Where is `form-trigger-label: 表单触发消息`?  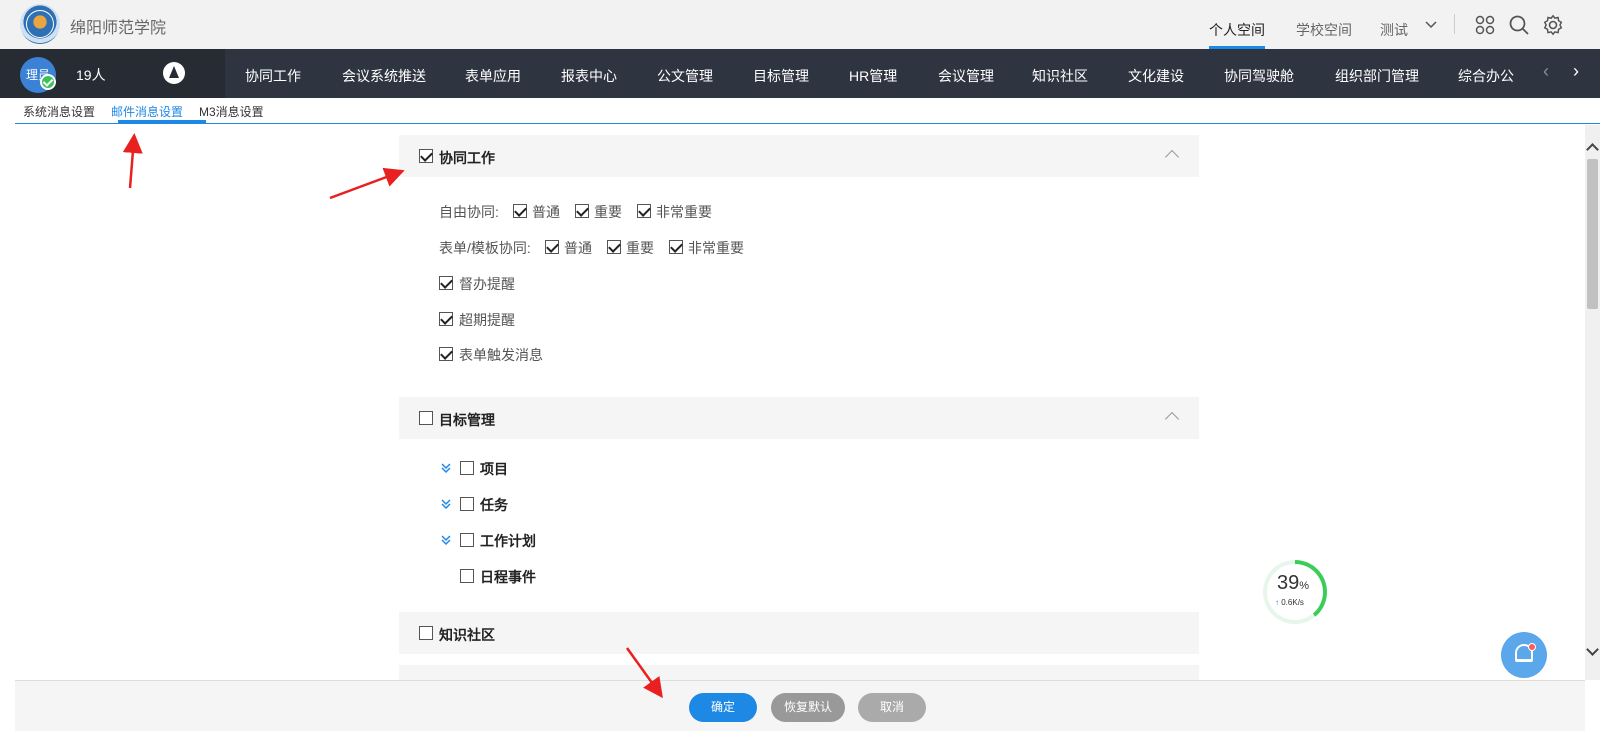 form-trigger-label: 表单触发消息 is located at coordinates (501, 355).